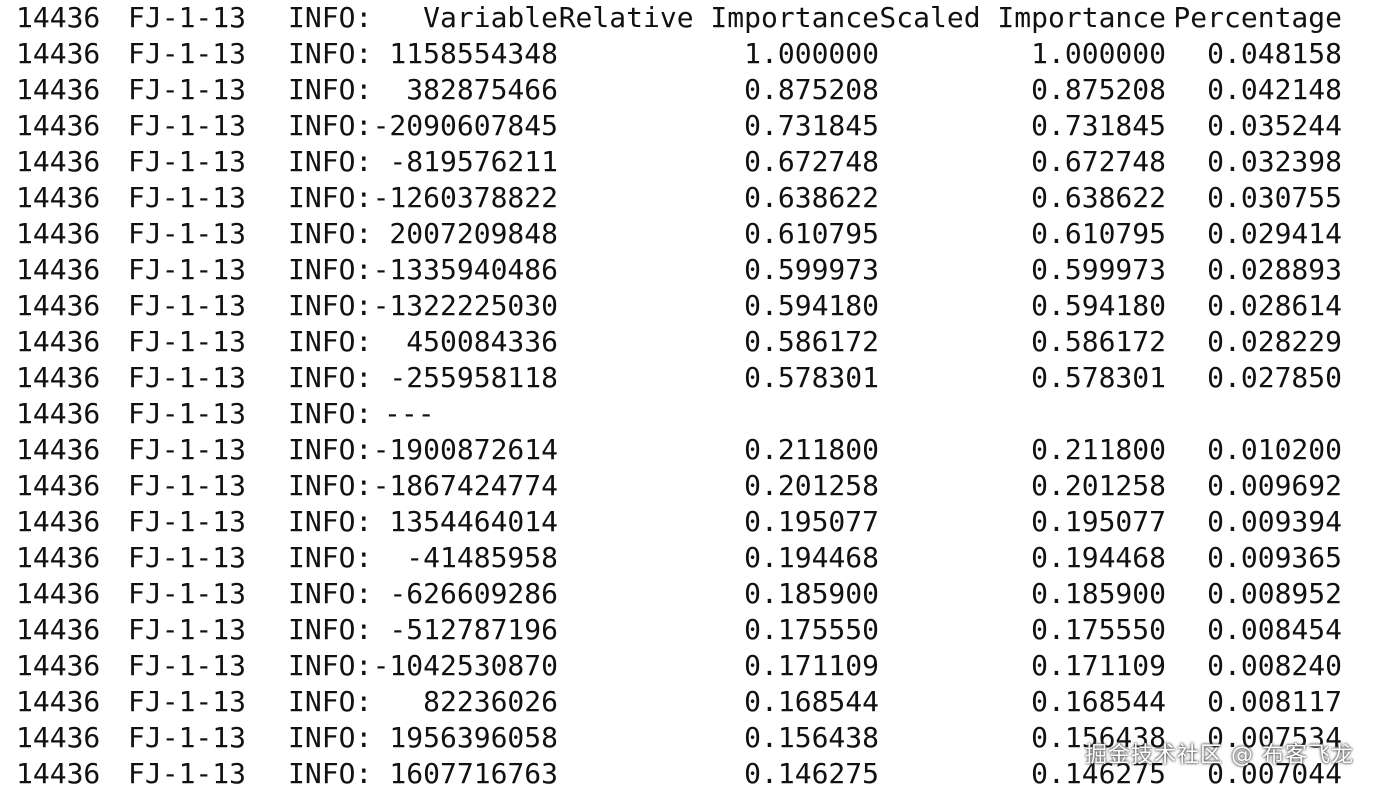 This screenshot has width=1376, height=791. Describe the element at coordinates (1274, 521) in the screenshot. I see `percentage-value: 0.009394` at that location.